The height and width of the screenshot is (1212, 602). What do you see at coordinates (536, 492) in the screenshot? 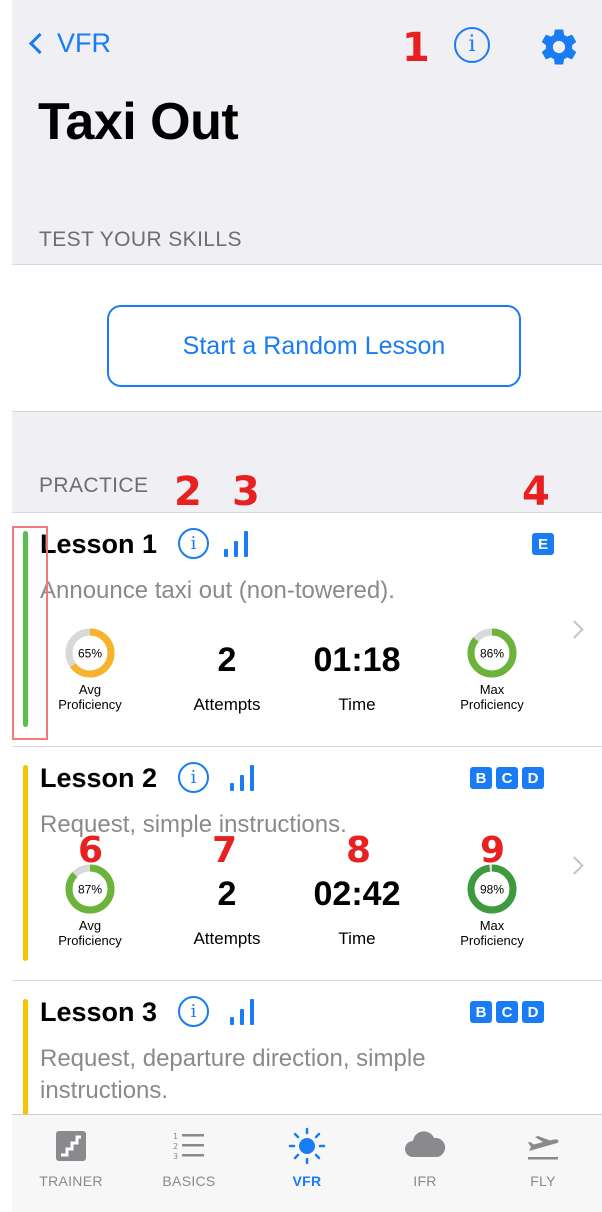
I see `annotation-4: 4` at bounding box center [536, 492].